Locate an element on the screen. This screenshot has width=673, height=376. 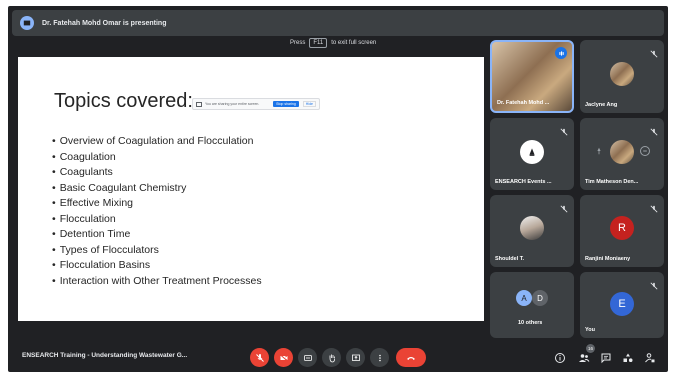
lock-person-icon is located at coordinates (650, 358).